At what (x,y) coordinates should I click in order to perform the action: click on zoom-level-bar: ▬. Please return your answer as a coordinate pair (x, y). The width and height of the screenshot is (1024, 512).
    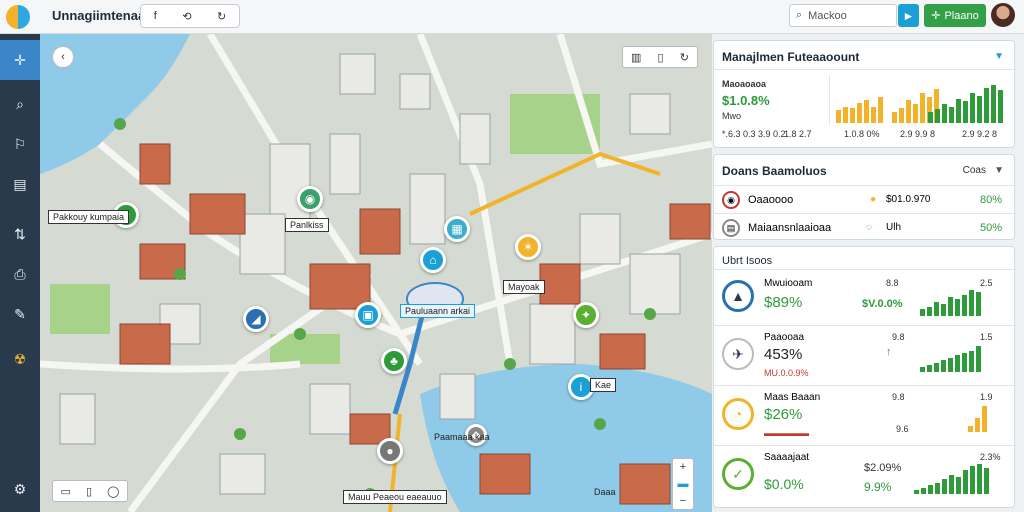
    Looking at the image, I should click on (683, 484).